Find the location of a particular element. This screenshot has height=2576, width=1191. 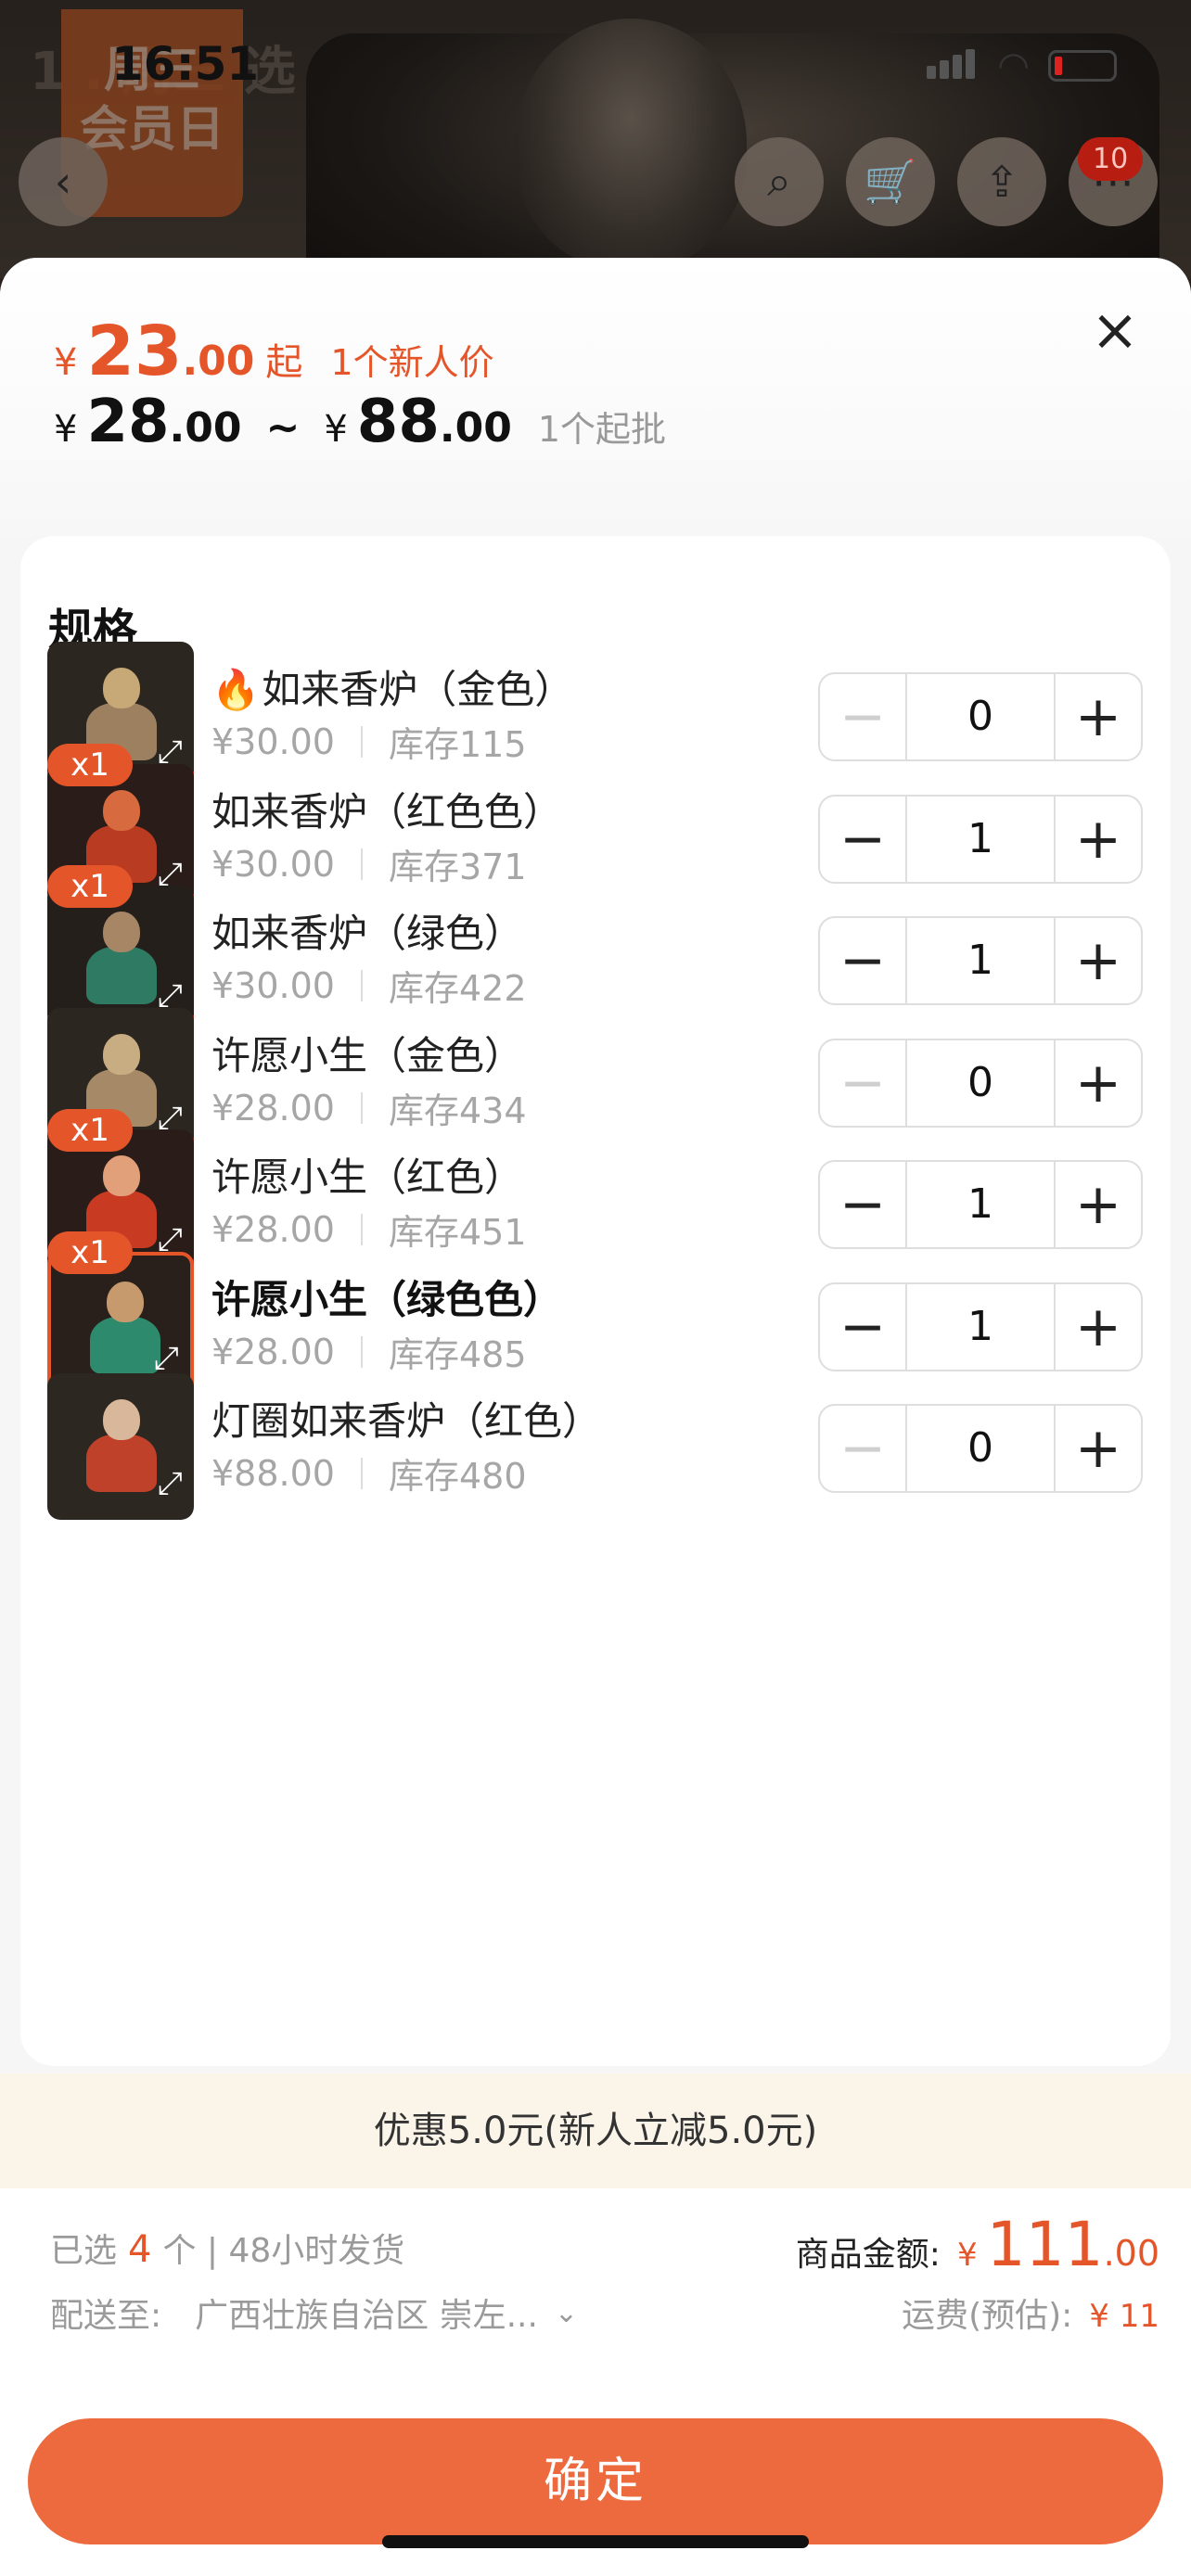

search-icon: ⌕ is located at coordinates (779, 181).